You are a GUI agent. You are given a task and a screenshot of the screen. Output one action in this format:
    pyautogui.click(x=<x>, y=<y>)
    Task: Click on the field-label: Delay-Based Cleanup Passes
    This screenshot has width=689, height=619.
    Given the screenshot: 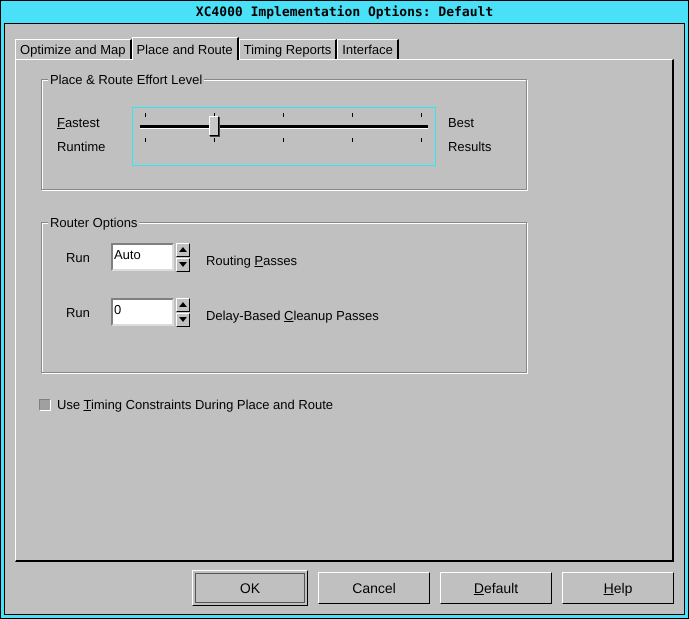 What is the action you would take?
    pyautogui.click(x=292, y=315)
    